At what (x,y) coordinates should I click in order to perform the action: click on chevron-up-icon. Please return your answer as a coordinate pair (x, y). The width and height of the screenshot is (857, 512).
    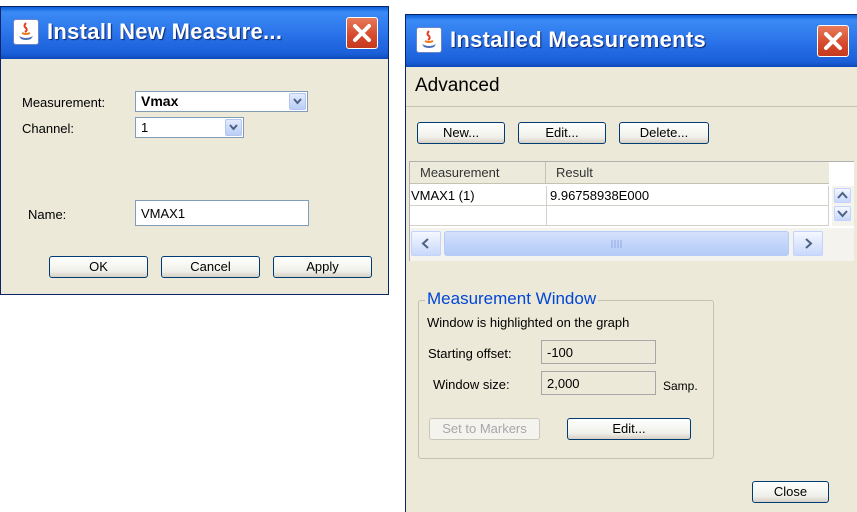
    Looking at the image, I should click on (842, 195).